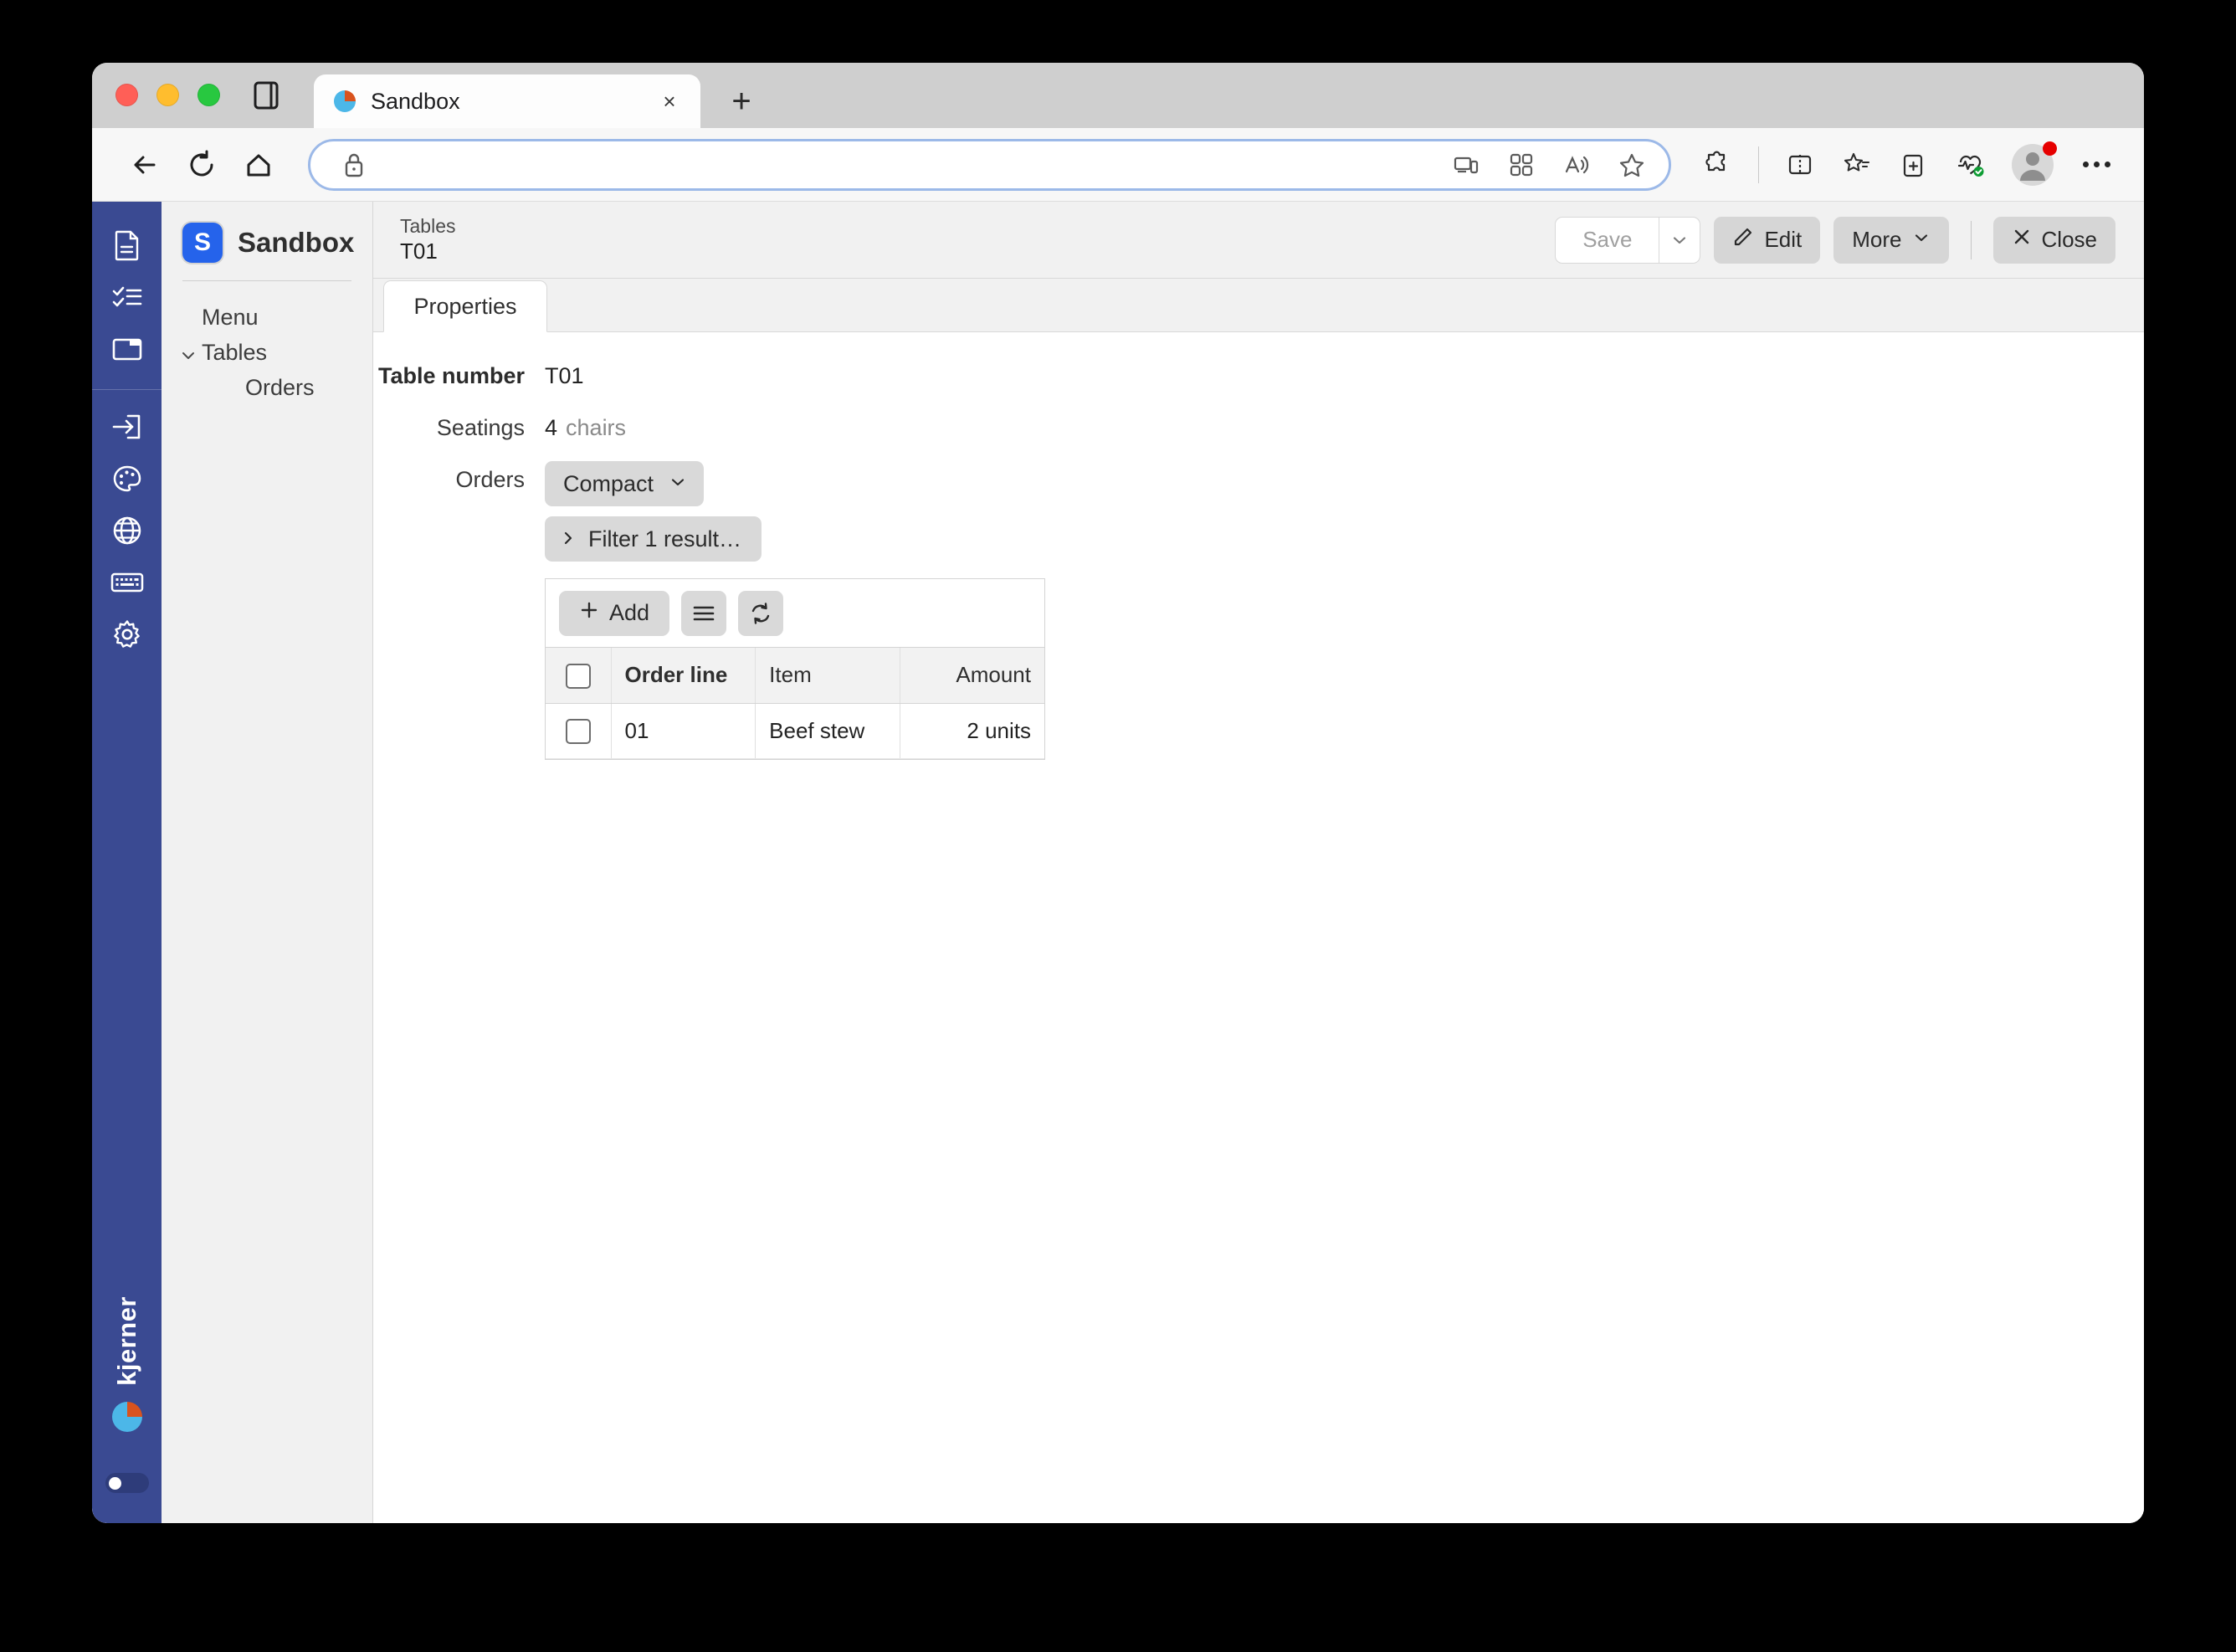 This screenshot has height=1652, width=2236. I want to click on column-header-order-line: Order line, so click(683, 676).